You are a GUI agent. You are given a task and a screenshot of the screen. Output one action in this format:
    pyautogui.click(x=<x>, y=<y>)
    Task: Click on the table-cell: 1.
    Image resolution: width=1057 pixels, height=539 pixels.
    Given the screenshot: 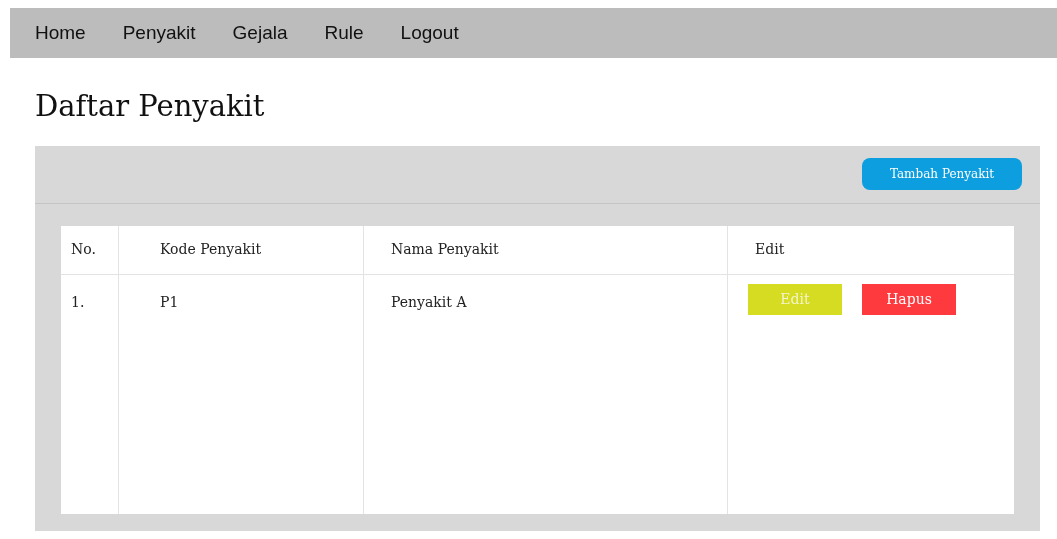 What is the action you would take?
    pyautogui.click(x=78, y=301)
    